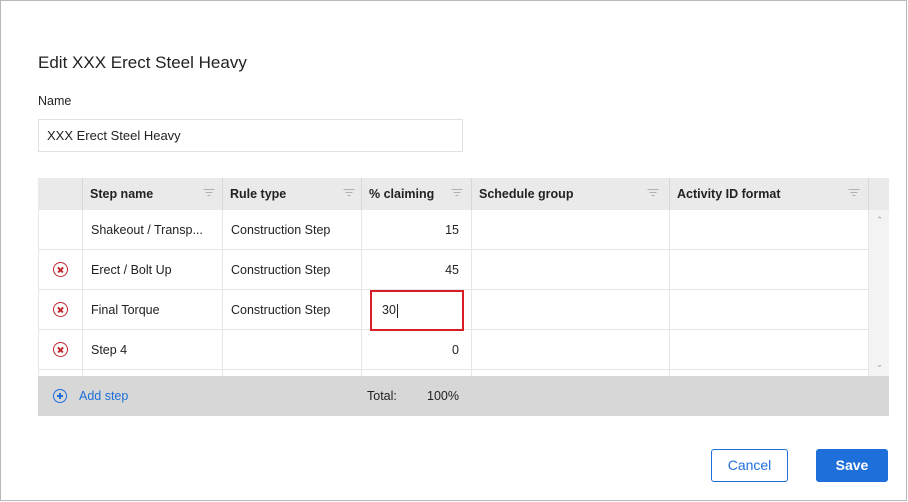 The image size is (908, 502). What do you see at coordinates (868, 194) in the screenshot?
I see `column-divider` at bounding box center [868, 194].